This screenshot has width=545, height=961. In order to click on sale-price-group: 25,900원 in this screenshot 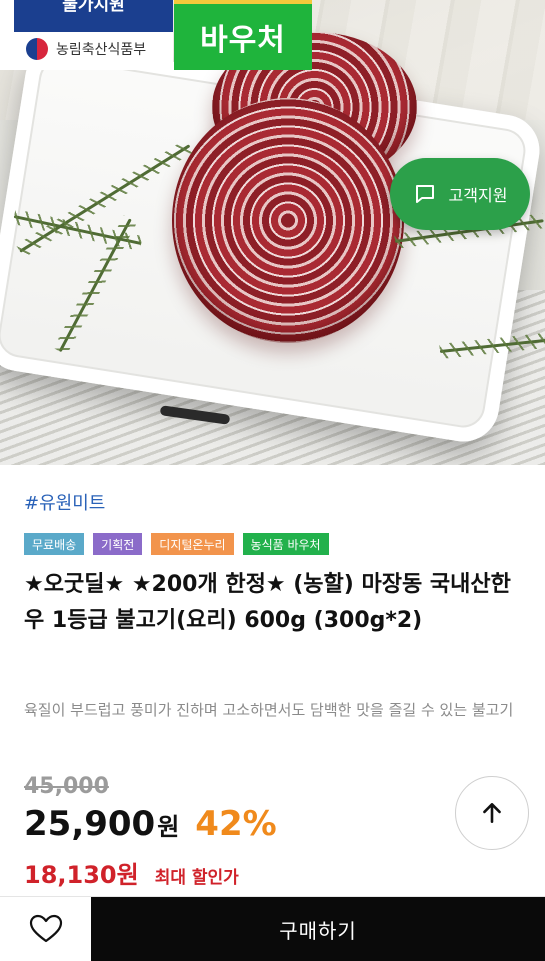, I will do `click(101, 824)`.